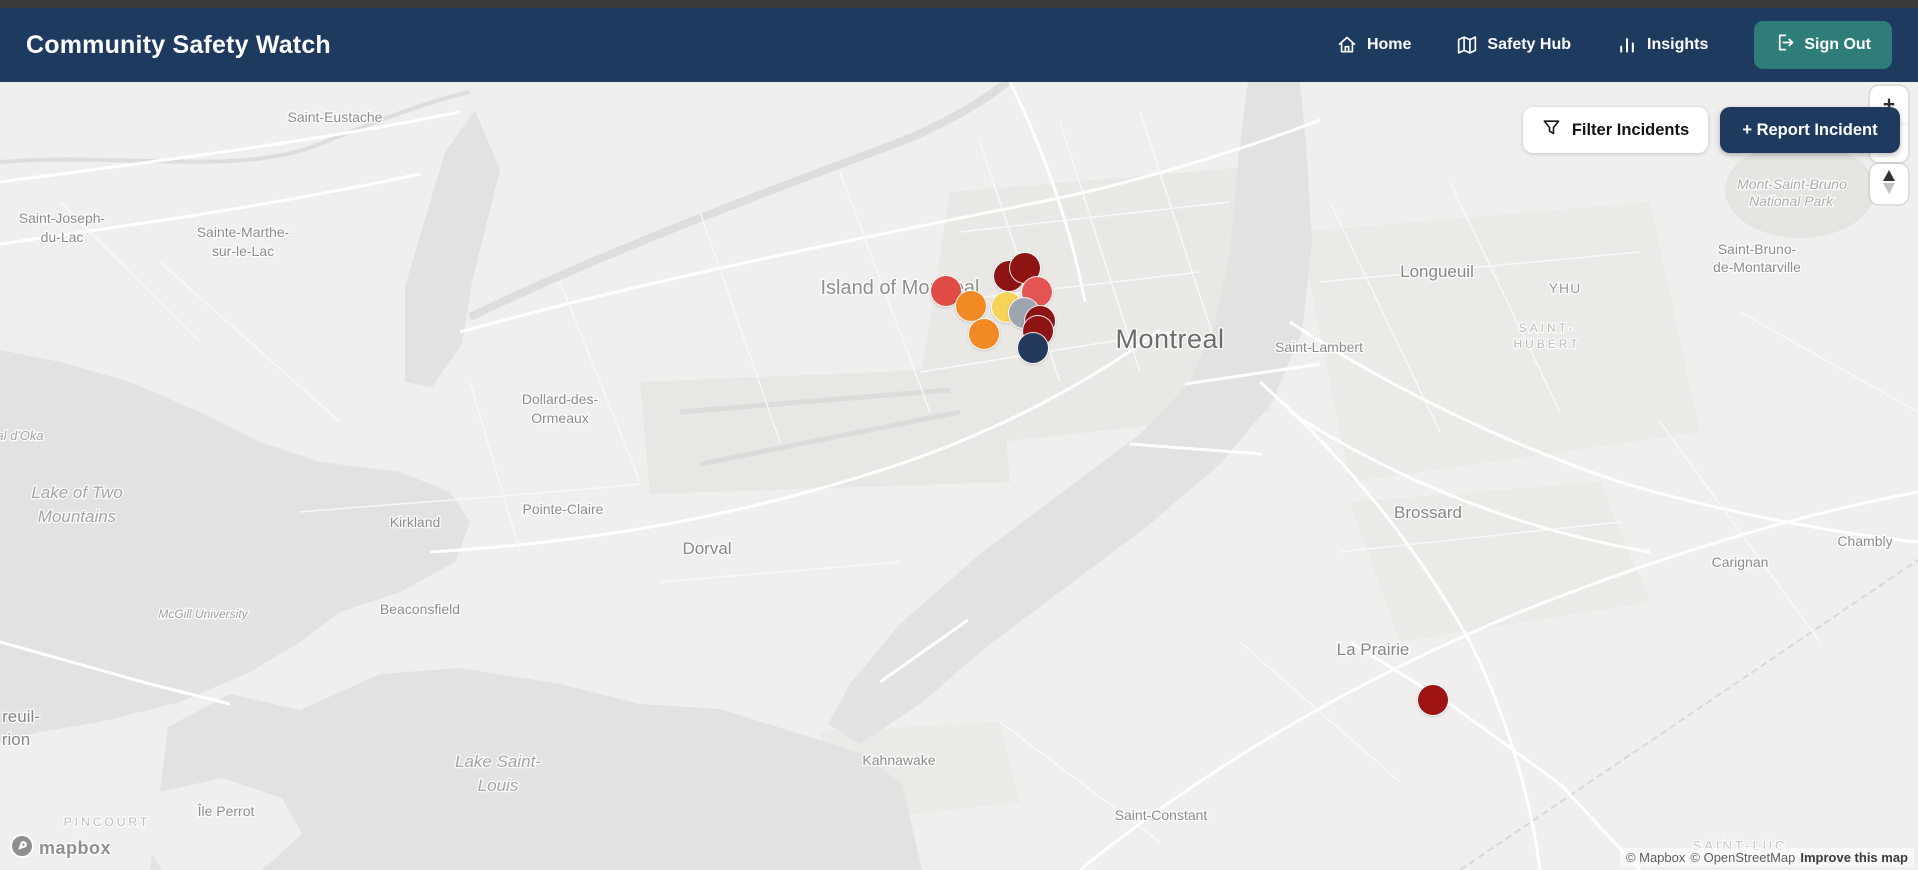 The height and width of the screenshot is (870, 1918). What do you see at coordinates (498, 761) in the screenshot?
I see `map-label: Lake Saint-` at bounding box center [498, 761].